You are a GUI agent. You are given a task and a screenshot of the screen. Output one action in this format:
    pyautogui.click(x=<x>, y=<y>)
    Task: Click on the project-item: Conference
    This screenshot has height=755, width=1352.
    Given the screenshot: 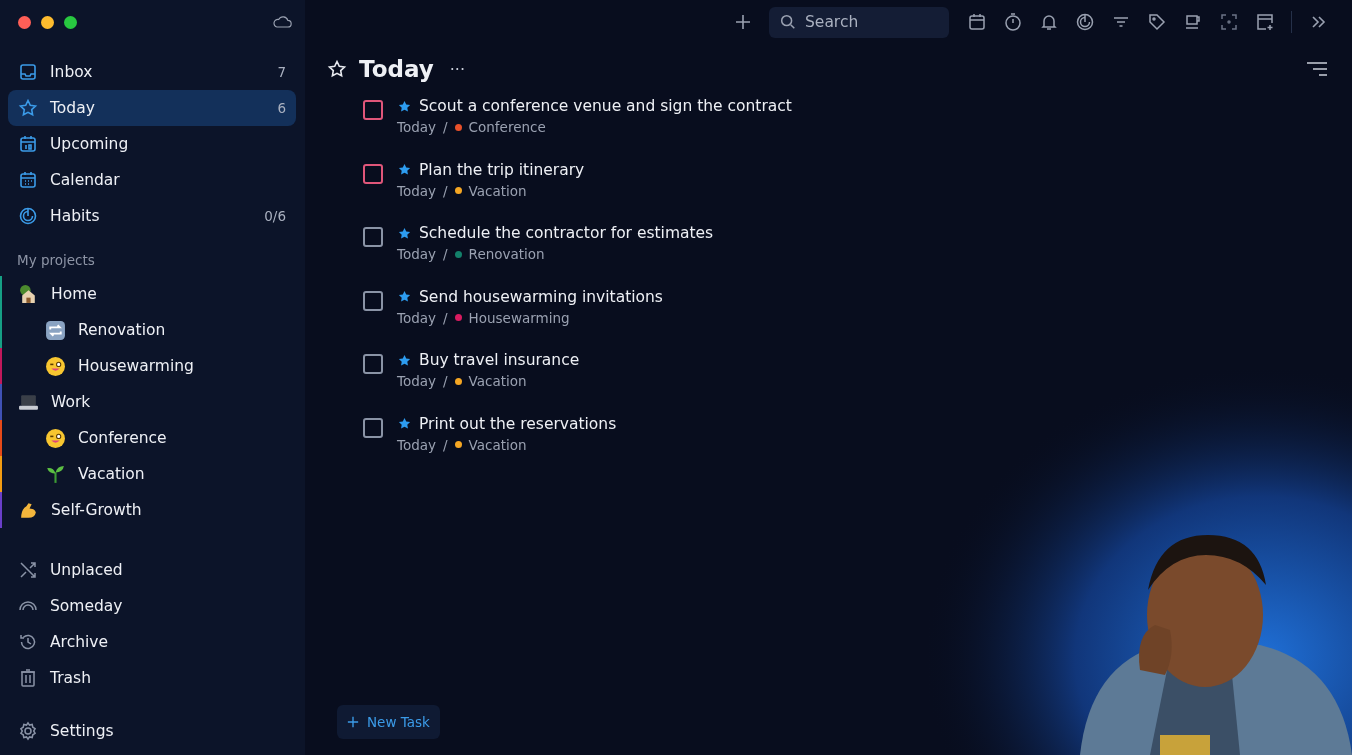 What is the action you would take?
    pyautogui.click(x=152, y=438)
    